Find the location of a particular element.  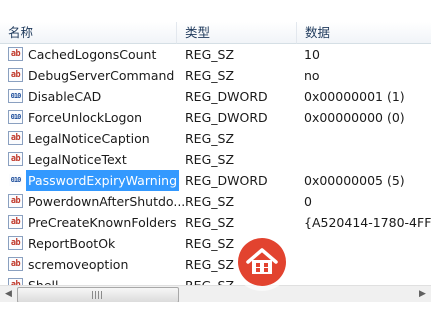

value-name: CachedLogonsCount is located at coordinates (92, 54).